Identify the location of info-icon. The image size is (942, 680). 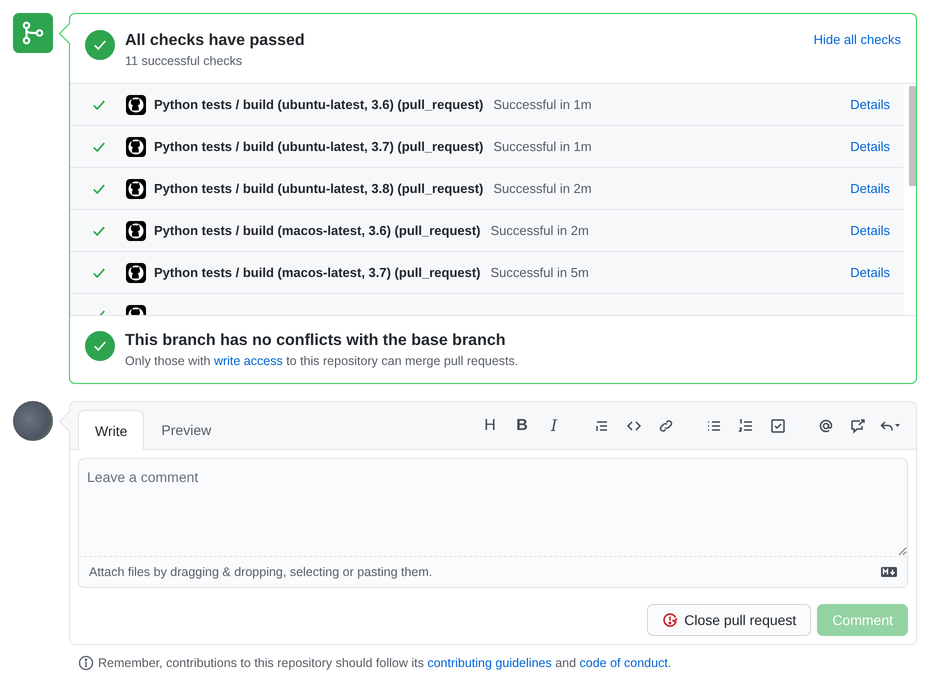
(86, 663).